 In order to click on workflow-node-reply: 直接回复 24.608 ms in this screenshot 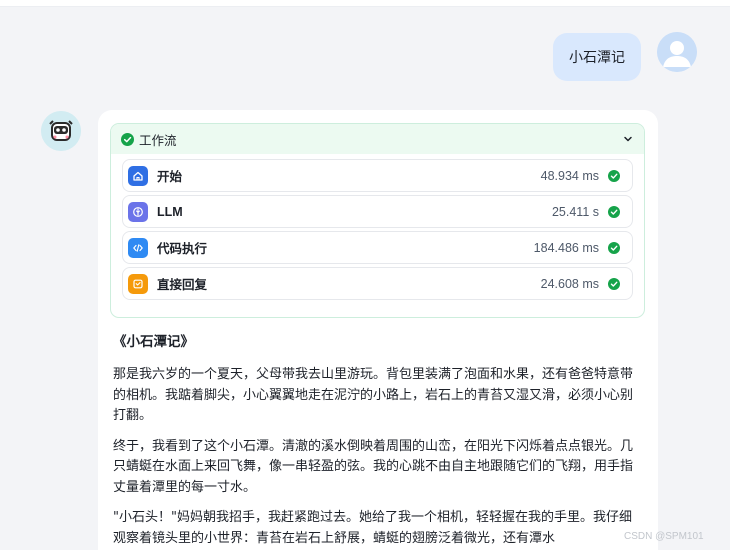, I will do `click(377, 283)`.